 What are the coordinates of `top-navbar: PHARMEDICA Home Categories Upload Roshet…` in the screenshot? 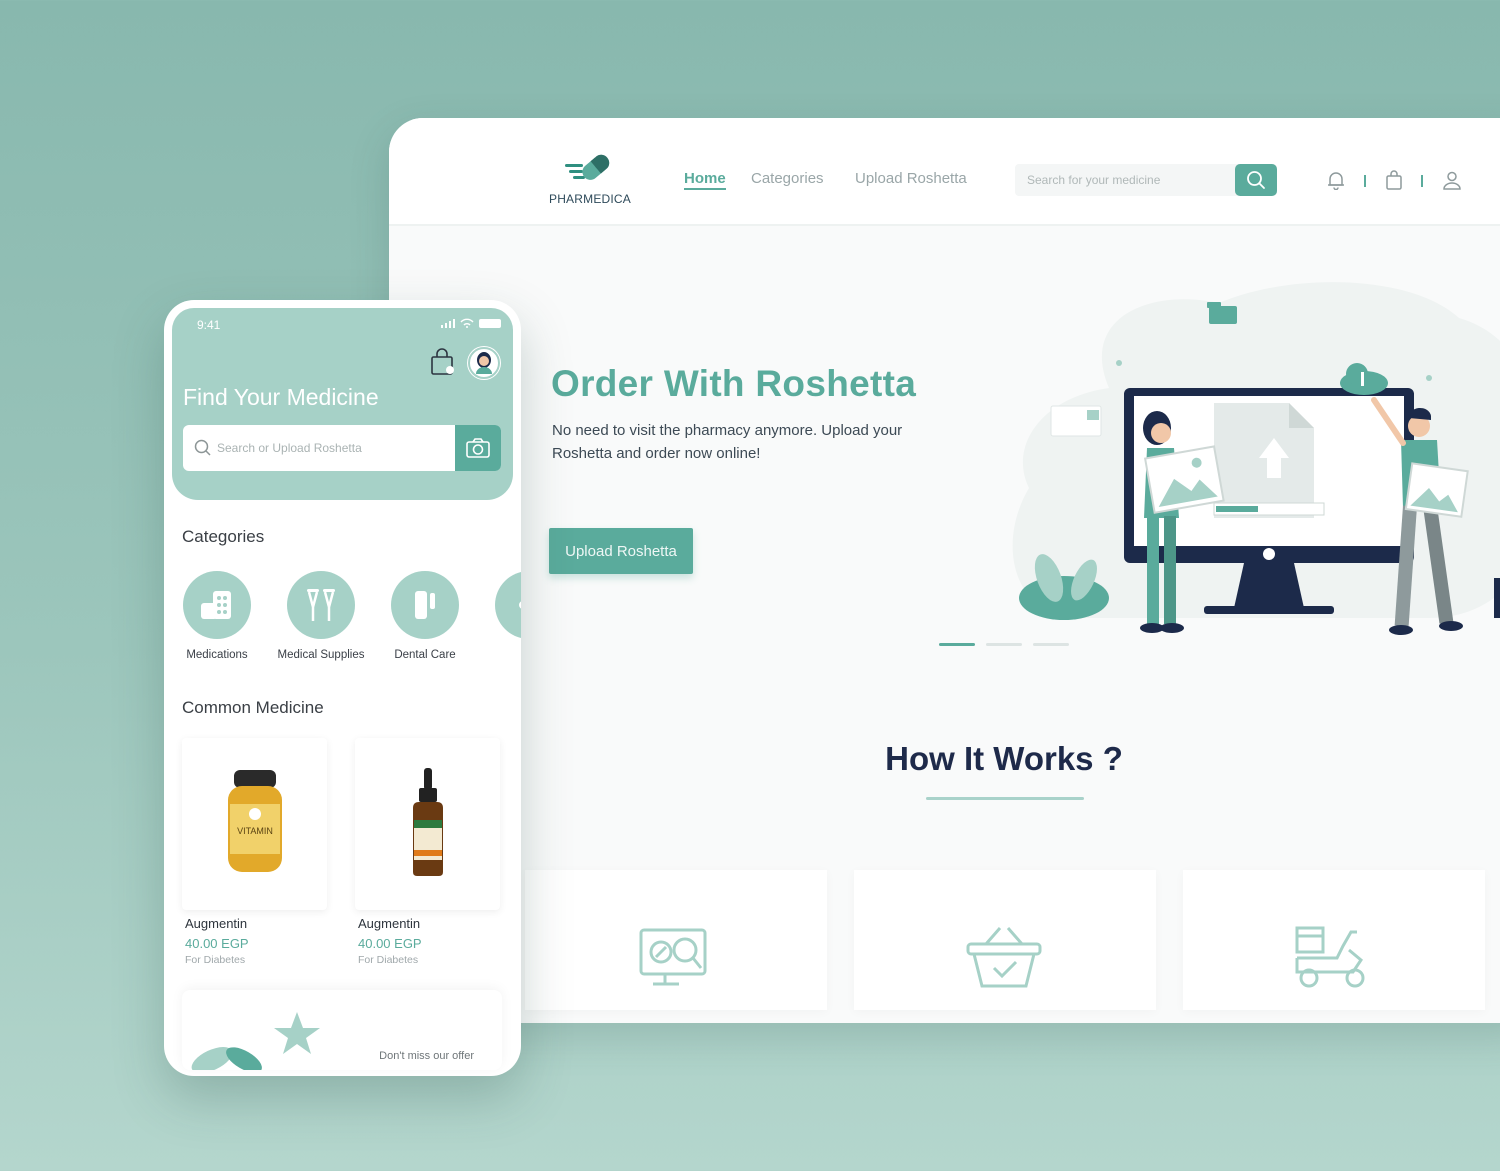 It's located at (944, 172).